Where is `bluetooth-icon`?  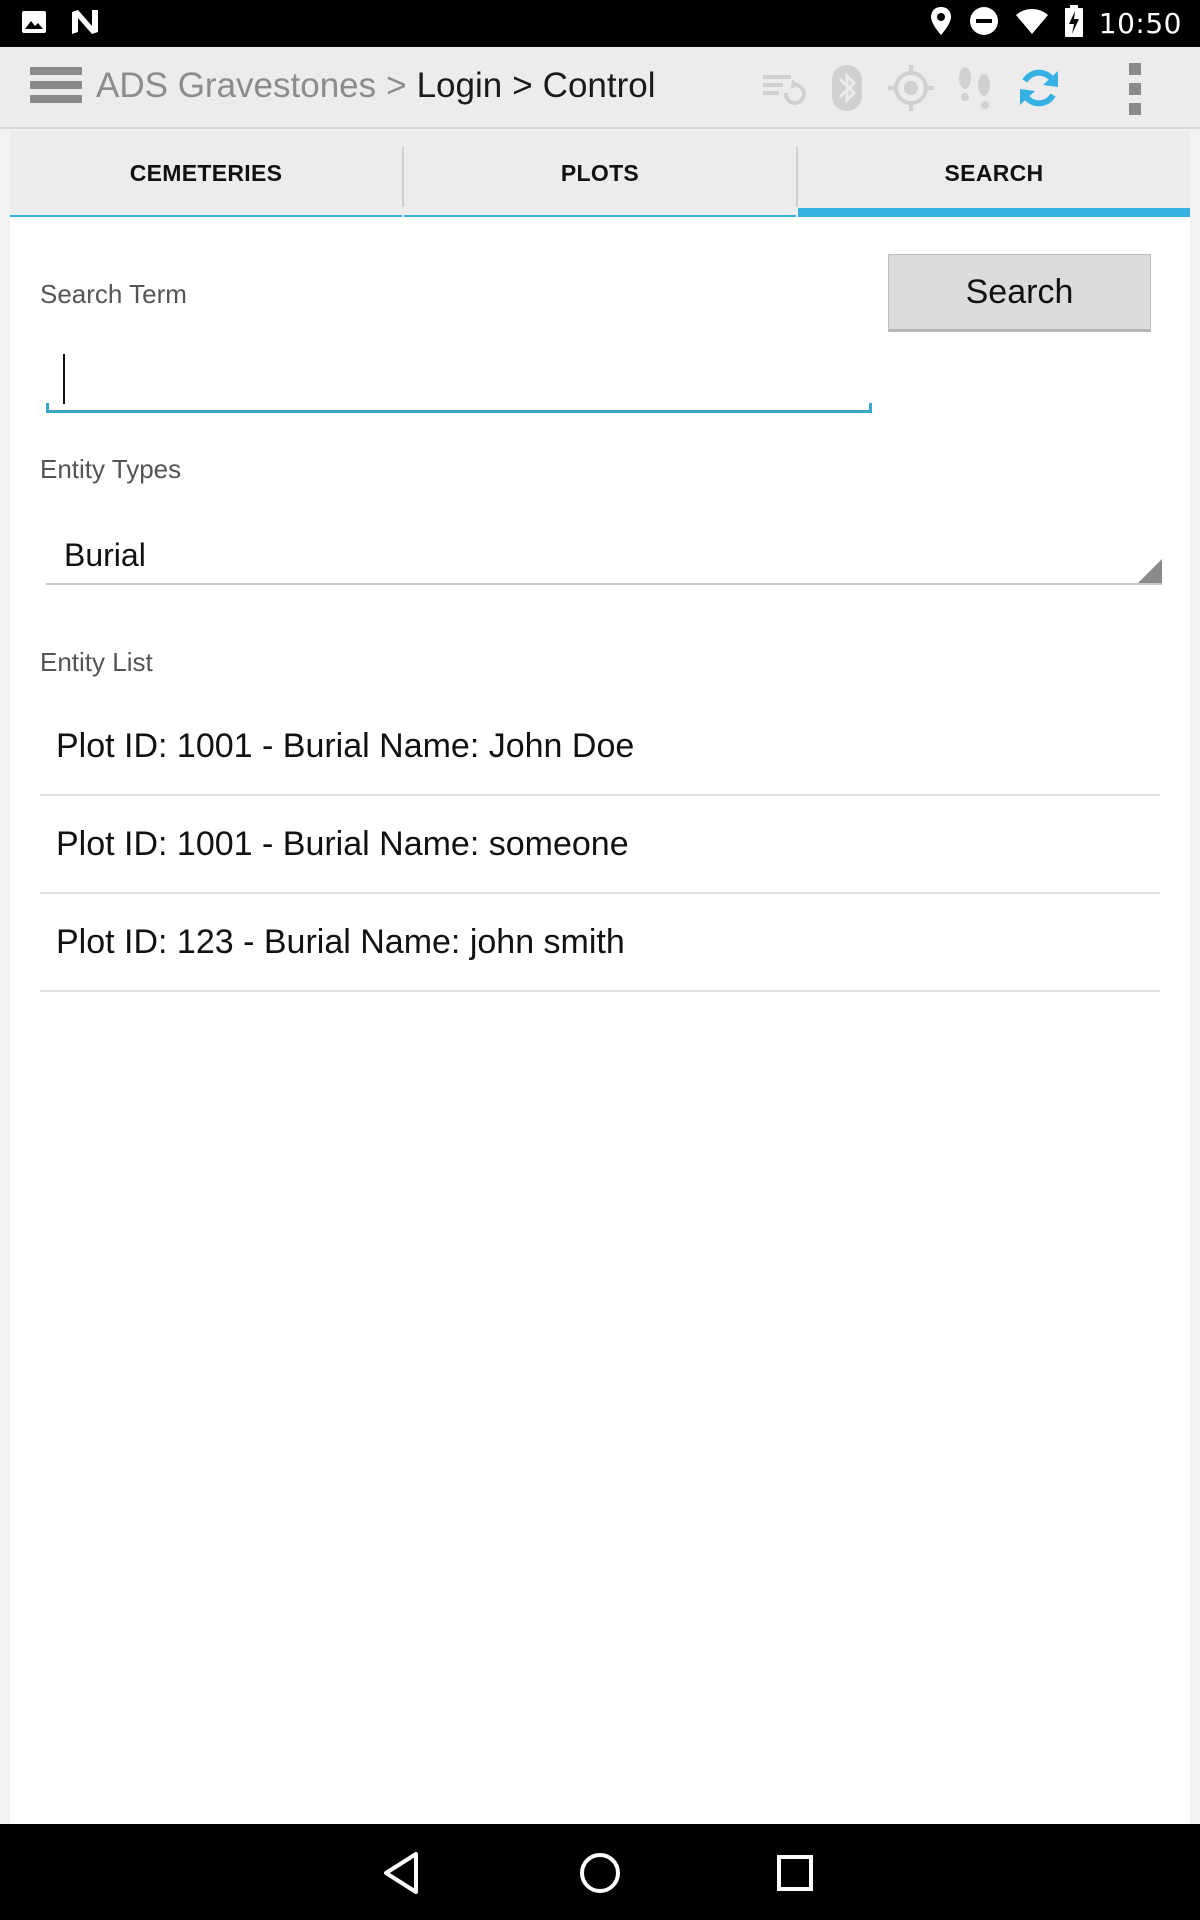
bluetooth-icon is located at coordinates (847, 88).